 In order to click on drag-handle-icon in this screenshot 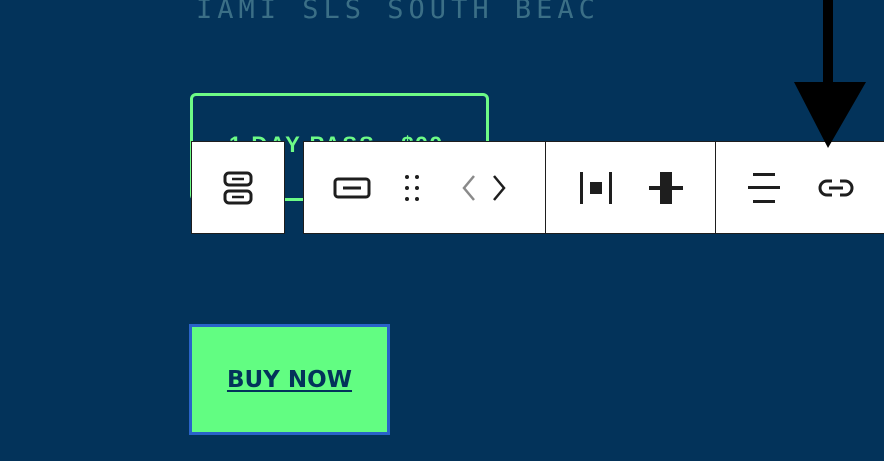, I will do `click(412, 187)`.